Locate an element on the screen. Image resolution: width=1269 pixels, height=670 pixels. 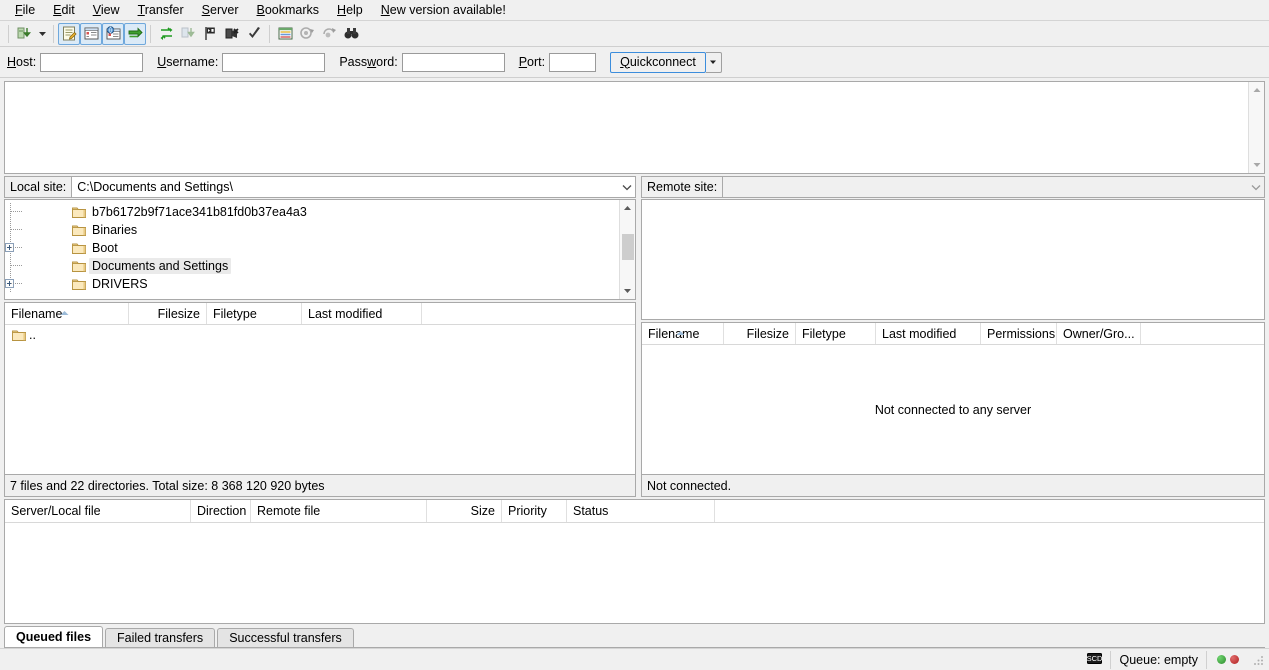
table-row: .. is located at coordinates (320, 335).